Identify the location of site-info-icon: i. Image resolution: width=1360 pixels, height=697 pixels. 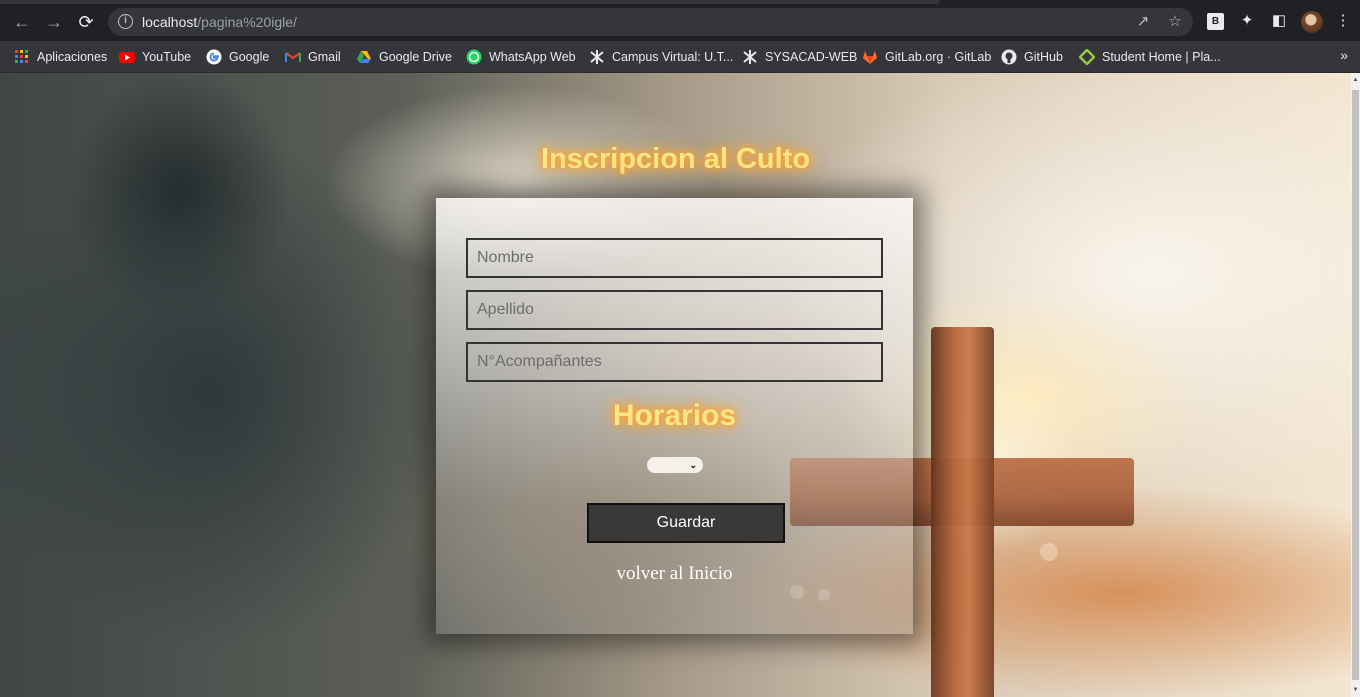
(125, 21).